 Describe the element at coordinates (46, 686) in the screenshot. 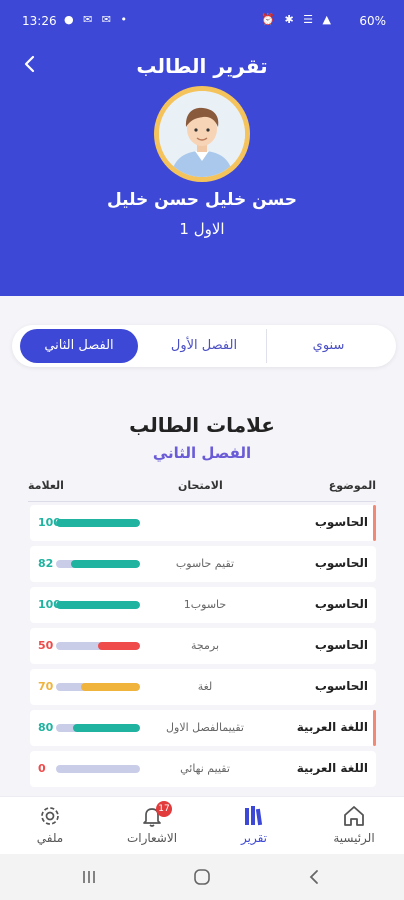

I see `row-score: 70` at that location.